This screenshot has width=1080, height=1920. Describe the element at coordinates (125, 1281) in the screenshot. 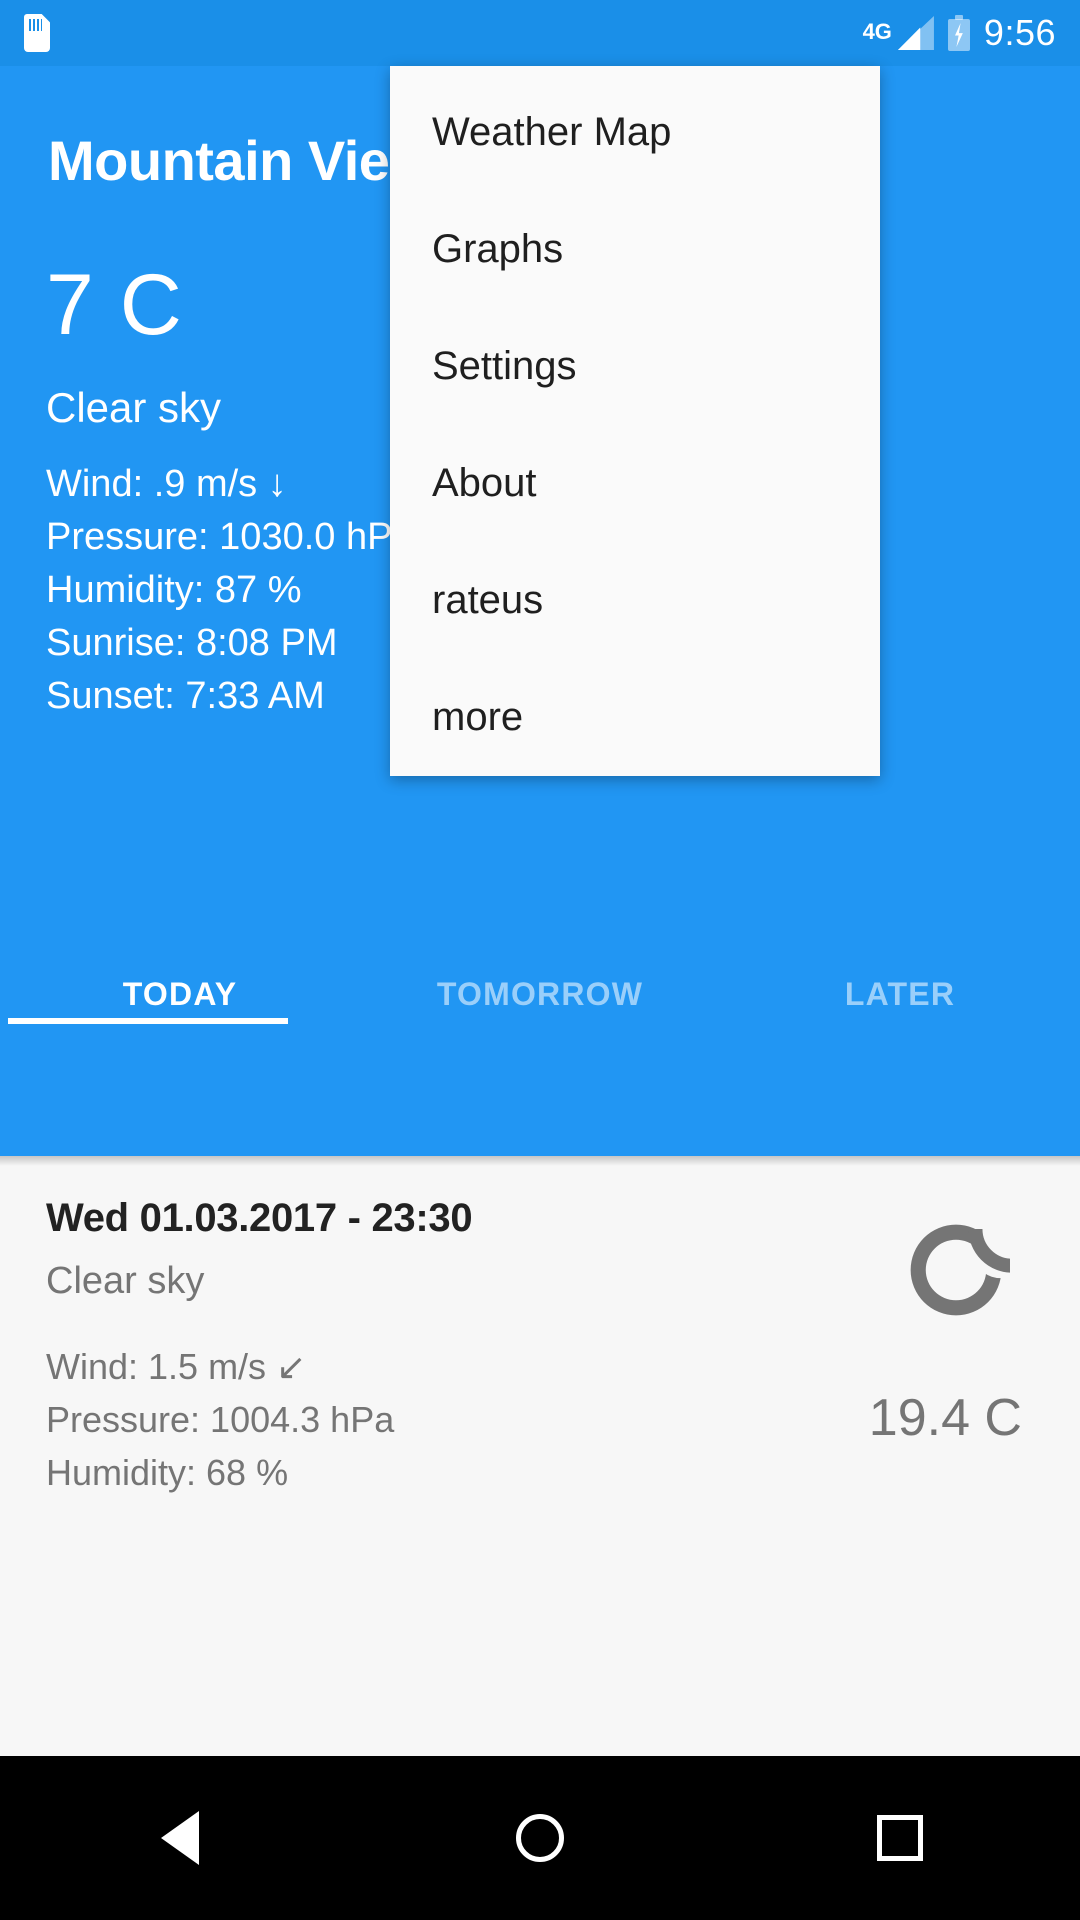

I see `forecast-condition: Clear sky` at that location.